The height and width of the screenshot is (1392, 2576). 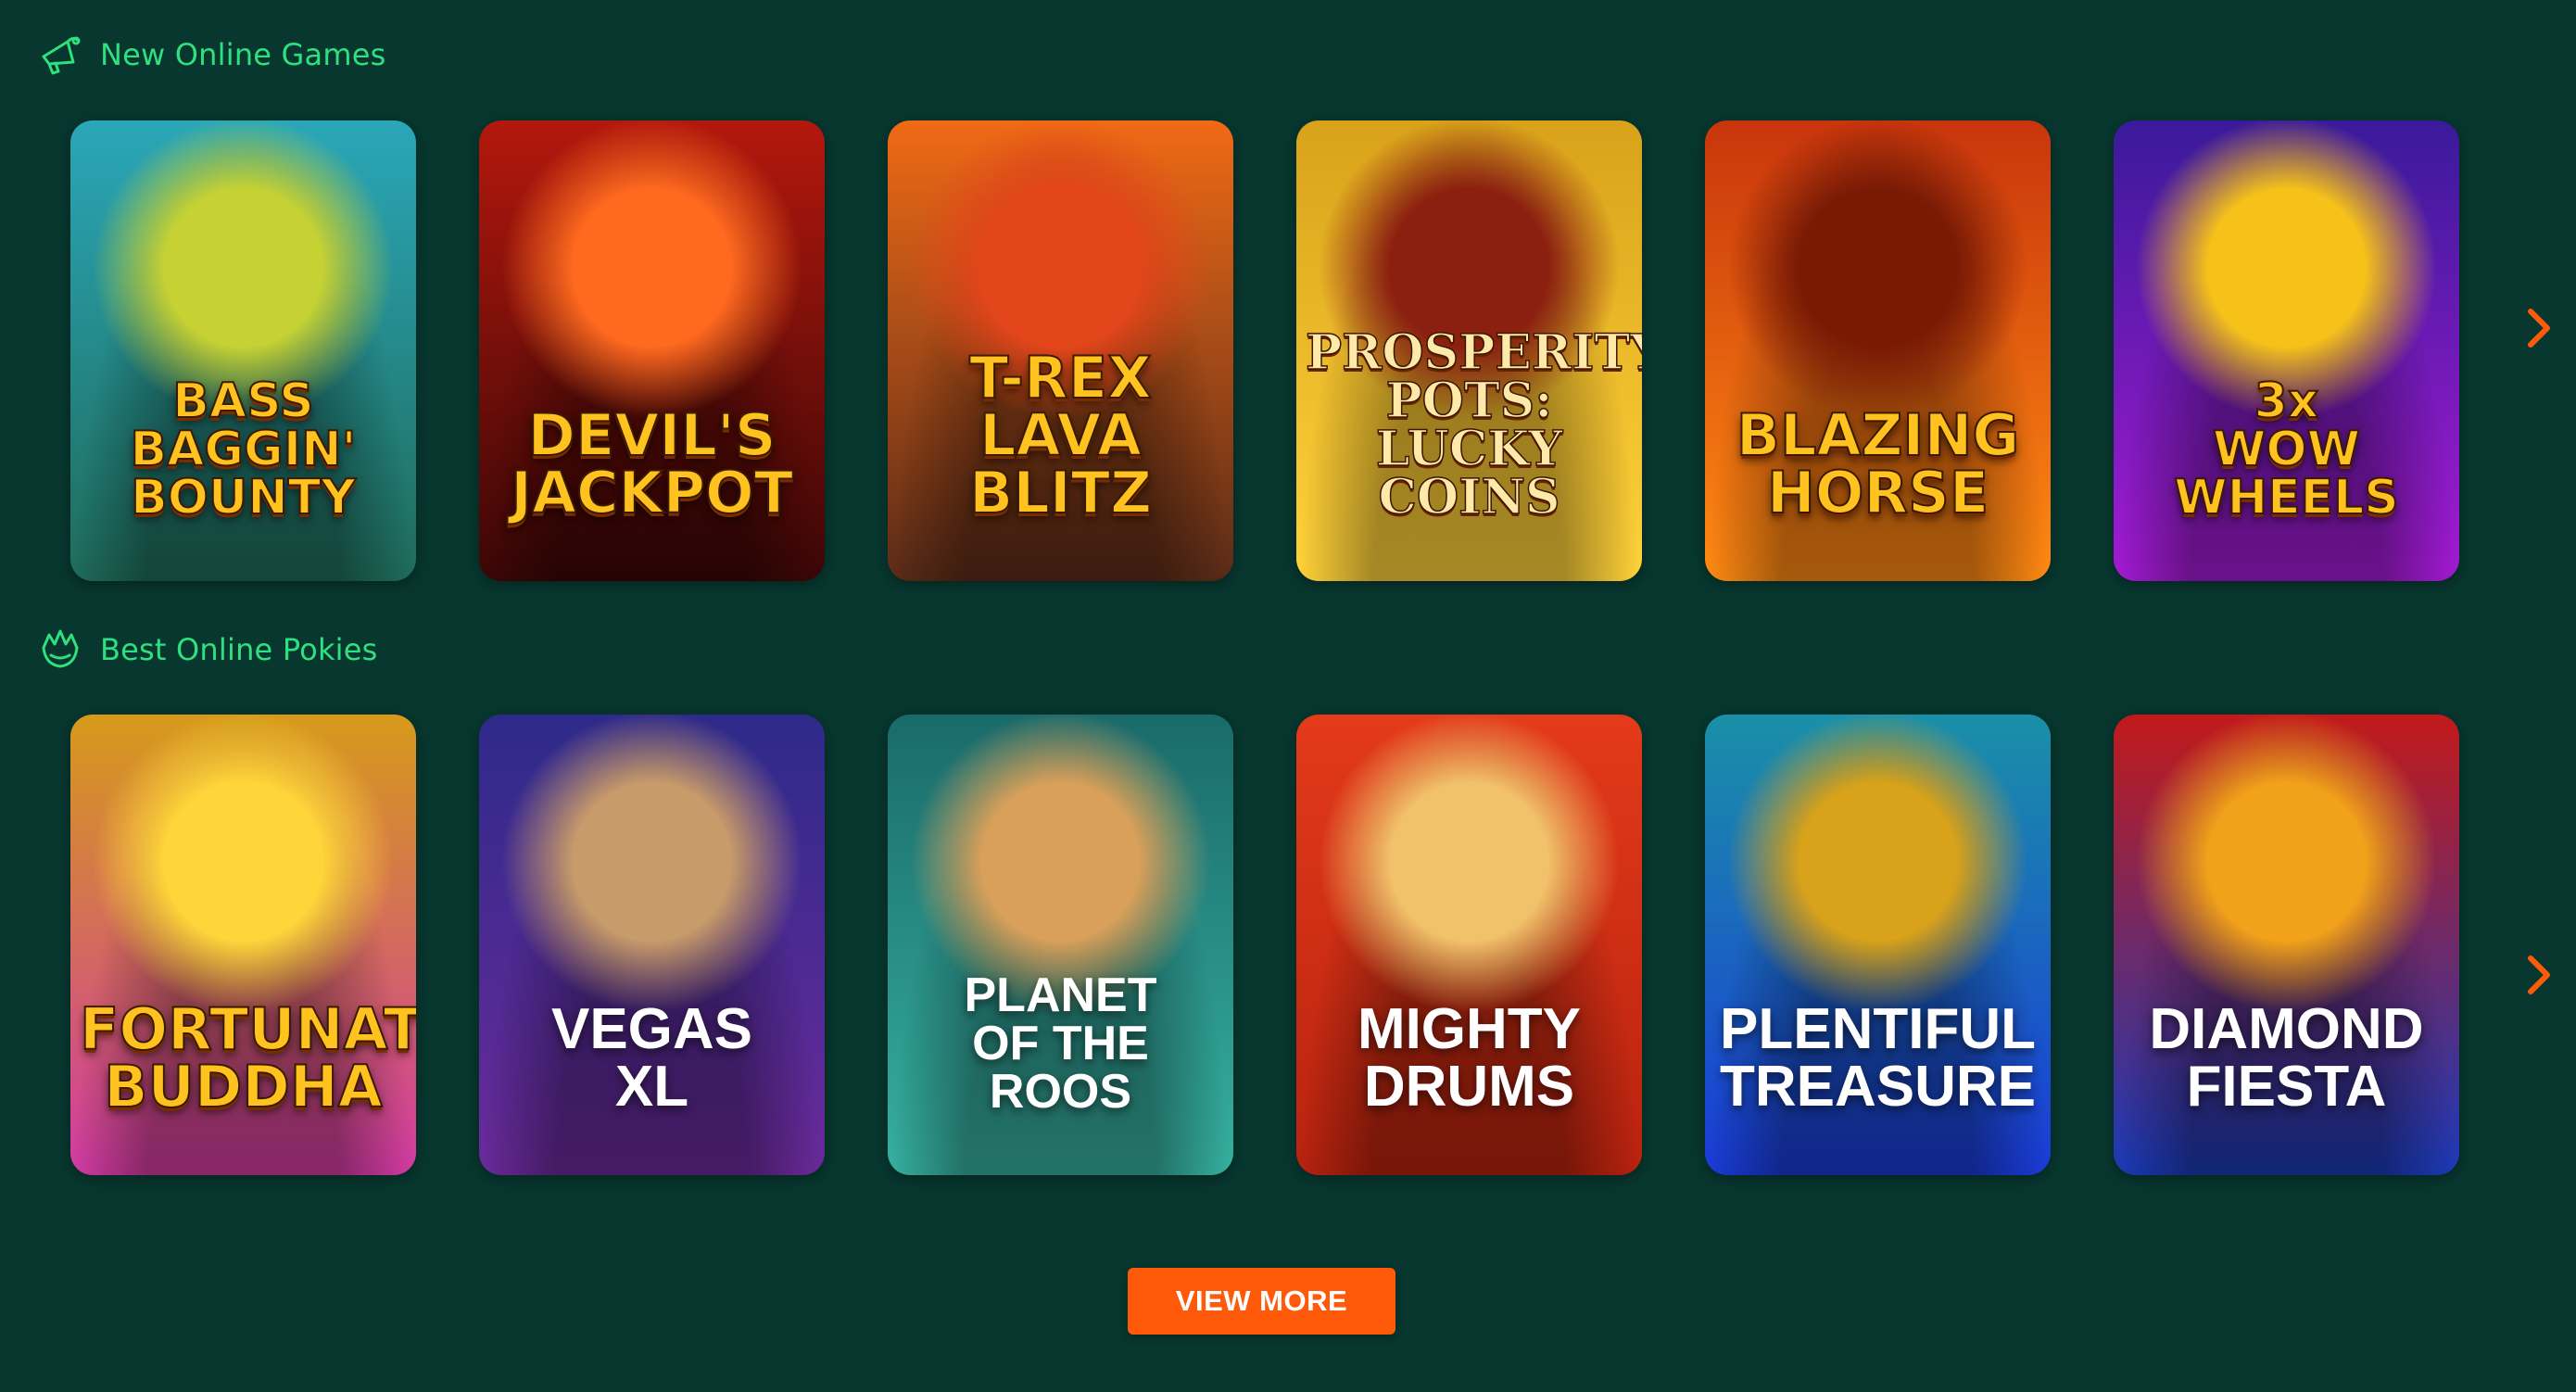 I want to click on game-tile: PROSPERITY POTS: LUCKY COINS, so click(x=1469, y=350).